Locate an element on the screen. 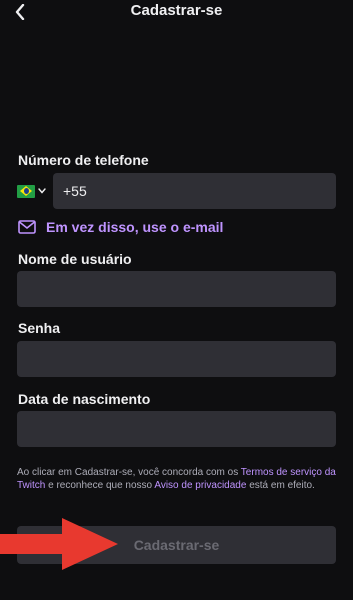  terms-text-part2: e reconhece que nosso is located at coordinates (100, 485).